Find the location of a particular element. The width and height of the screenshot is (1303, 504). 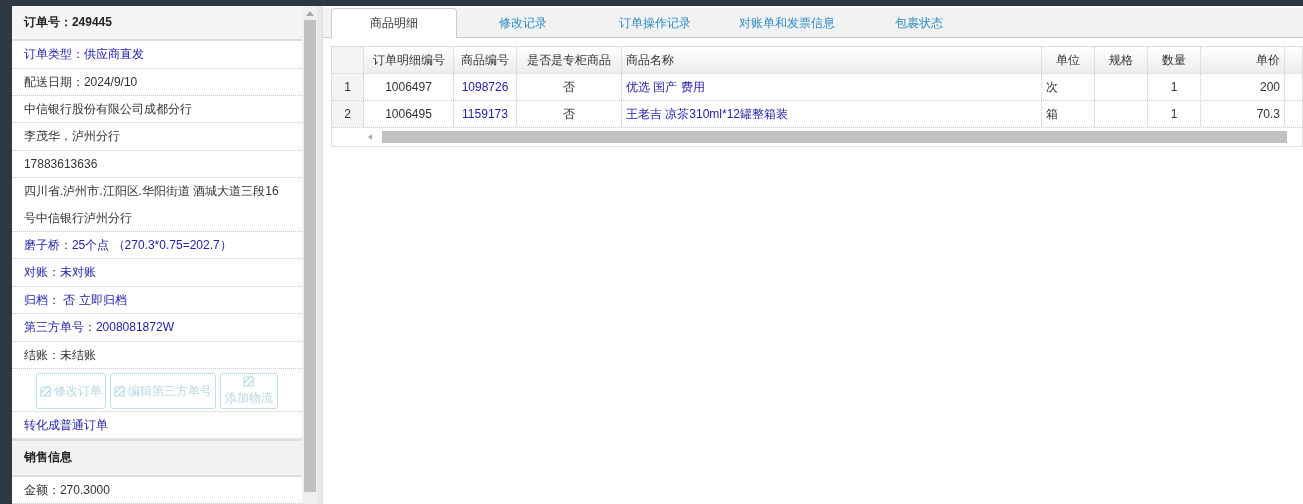

table-cell: 1159173 is located at coordinates (485, 114).